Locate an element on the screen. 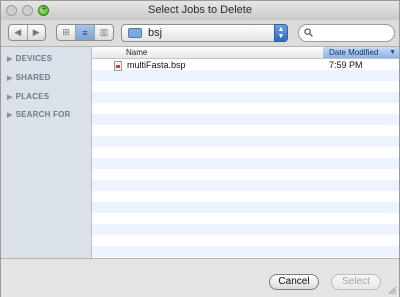 This screenshot has height=297, width=400. view-mode-control: ⊞ ≡ ▥ is located at coordinates (85, 32).